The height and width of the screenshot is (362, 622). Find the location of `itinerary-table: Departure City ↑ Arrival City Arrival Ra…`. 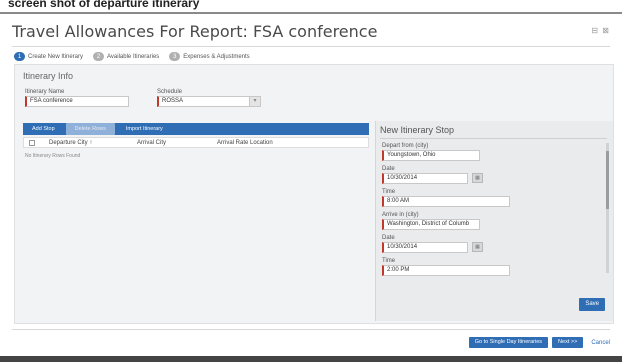

itinerary-table: Departure City ↑ Arrival City Arrival Ra… is located at coordinates (196, 148).